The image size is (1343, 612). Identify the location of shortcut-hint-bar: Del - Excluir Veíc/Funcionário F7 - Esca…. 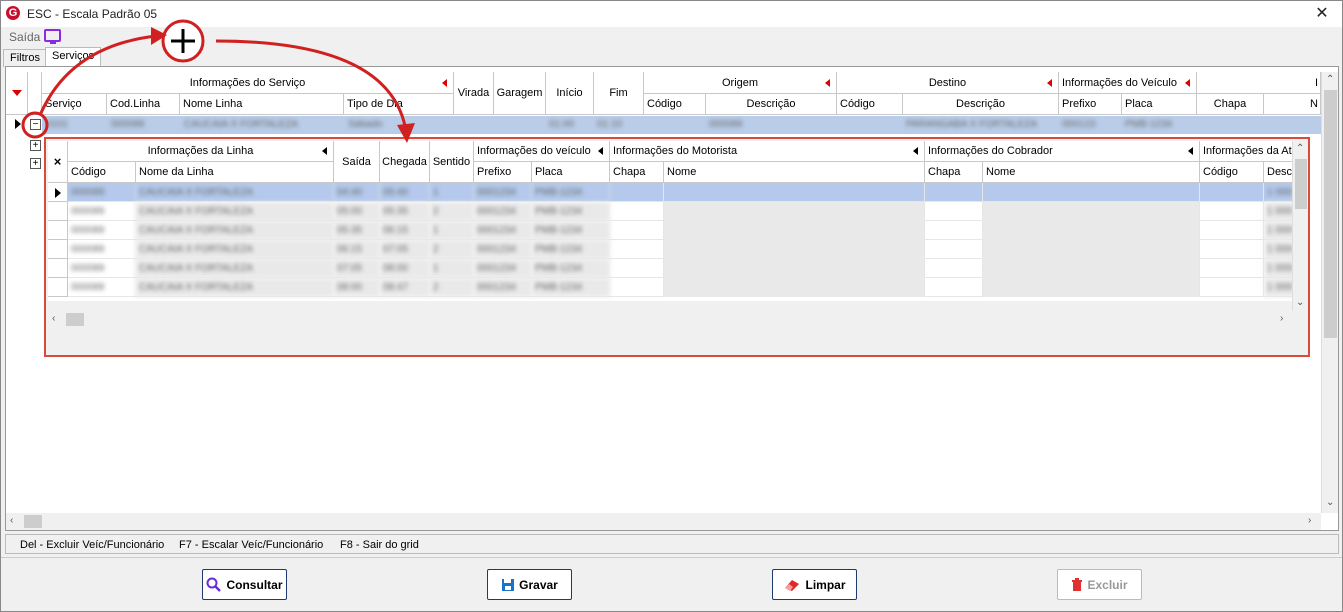
(672, 544).